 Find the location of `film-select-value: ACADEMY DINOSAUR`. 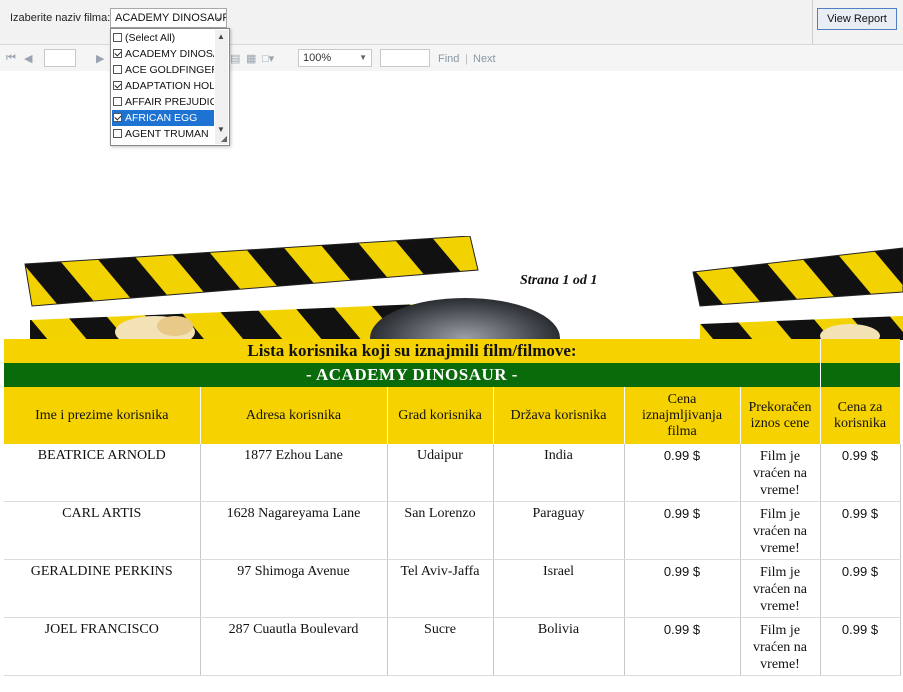

film-select-value: ACADEMY DINOSAUR is located at coordinates (171, 18).